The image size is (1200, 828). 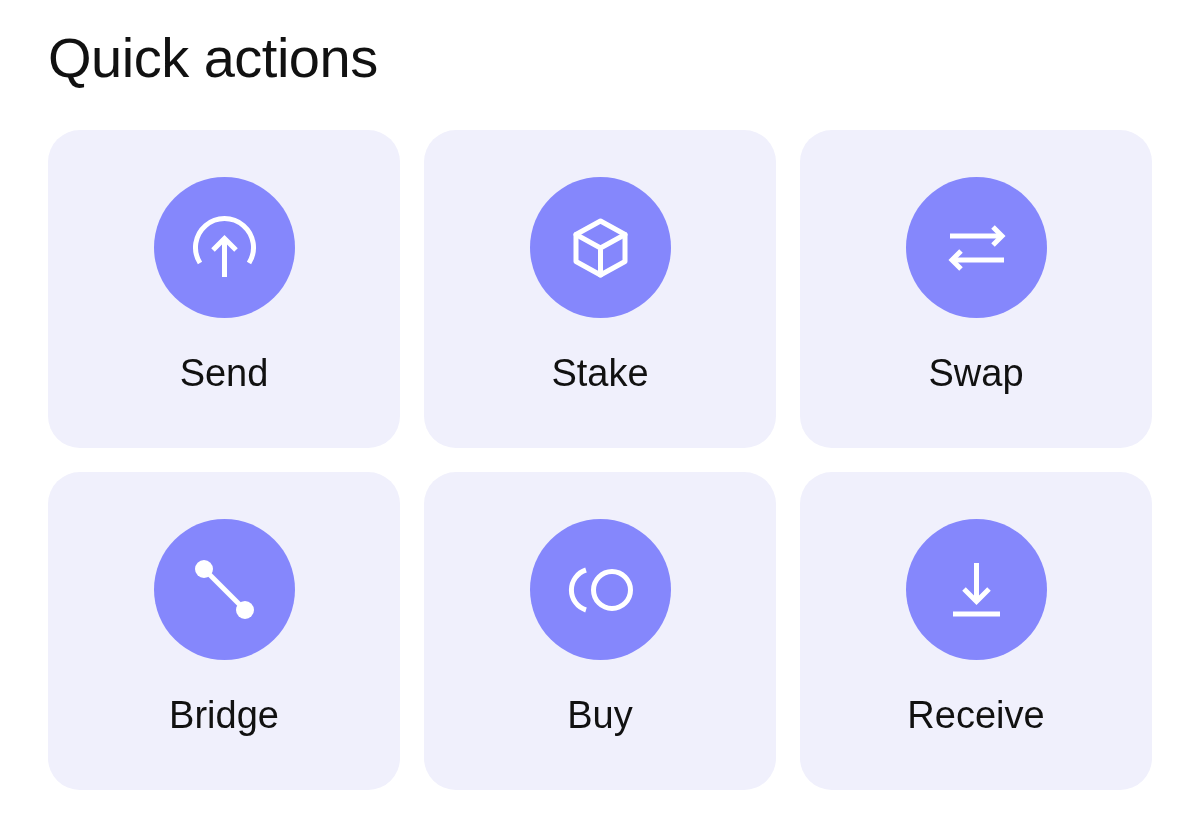 What do you see at coordinates (976, 247) in the screenshot?
I see `swap-arrows-icon` at bounding box center [976, 247].